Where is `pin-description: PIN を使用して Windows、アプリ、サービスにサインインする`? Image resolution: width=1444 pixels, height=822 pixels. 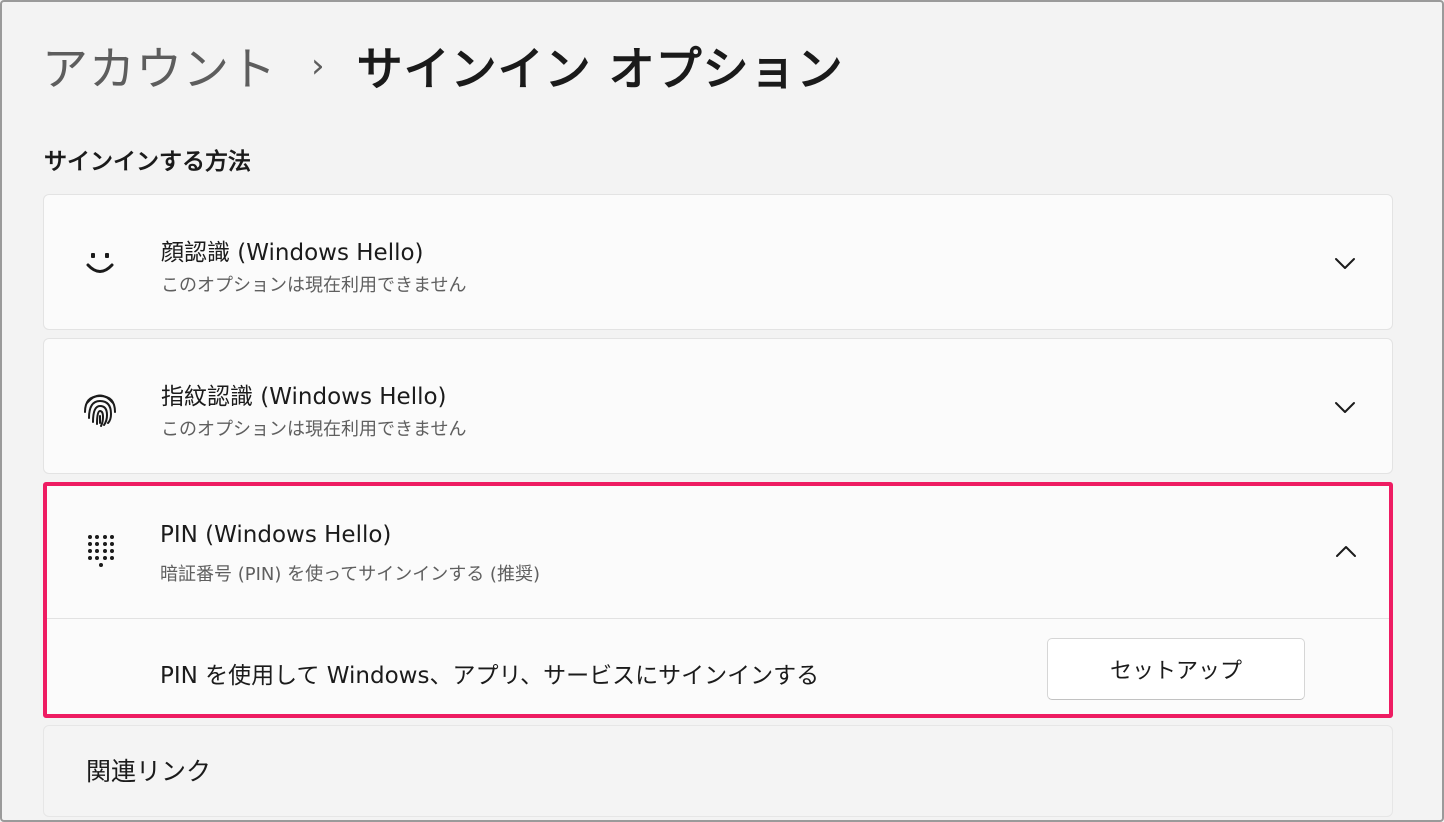 pin-description: PIN を使用して Windows、アプリ、サービスにサインインする is located at coordinates (490, 676).